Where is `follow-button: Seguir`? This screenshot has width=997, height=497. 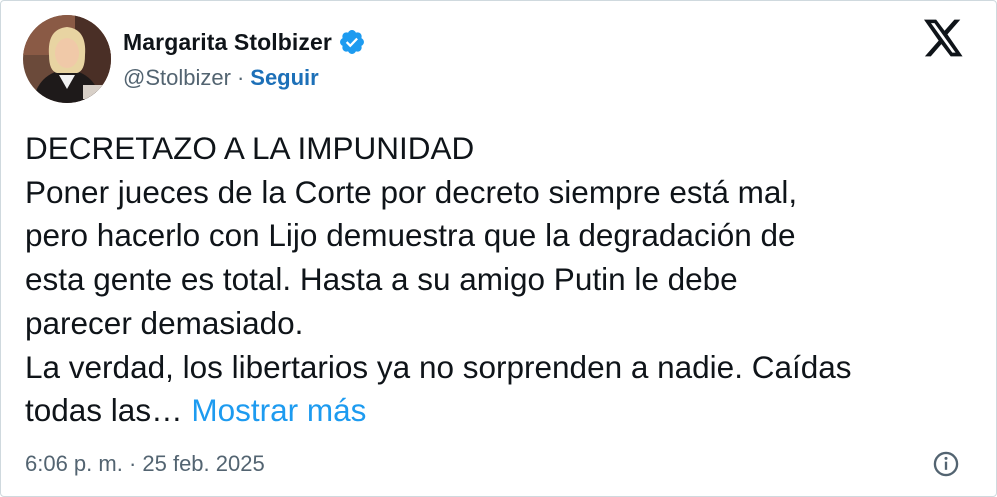
follow-button: Seguir is located at coordinates (284, 78).